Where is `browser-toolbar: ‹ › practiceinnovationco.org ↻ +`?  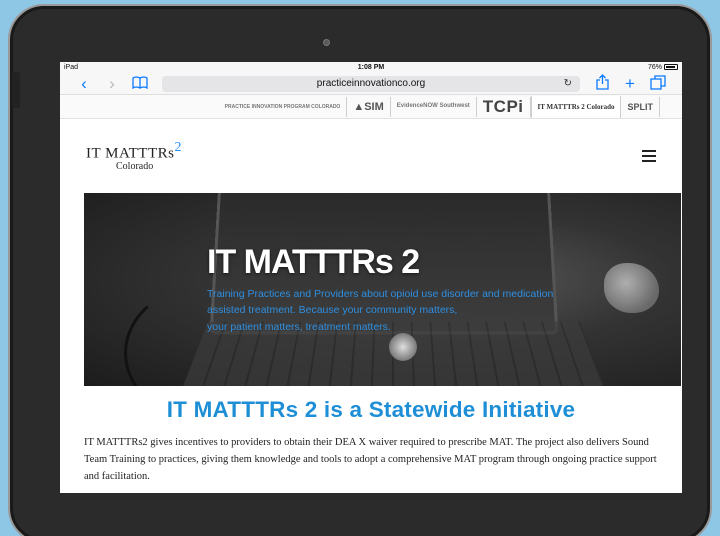
browser-toolbar: ‹ › practiceinnovationco.org ↻ + is located at coordinates (371, 84).